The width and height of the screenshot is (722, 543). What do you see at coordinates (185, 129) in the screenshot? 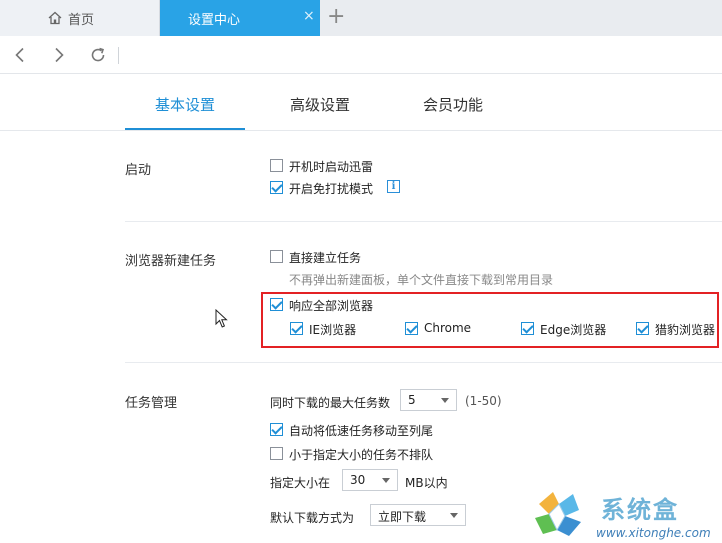
I see `active-tab-underline` at bounding box center [185, 129].